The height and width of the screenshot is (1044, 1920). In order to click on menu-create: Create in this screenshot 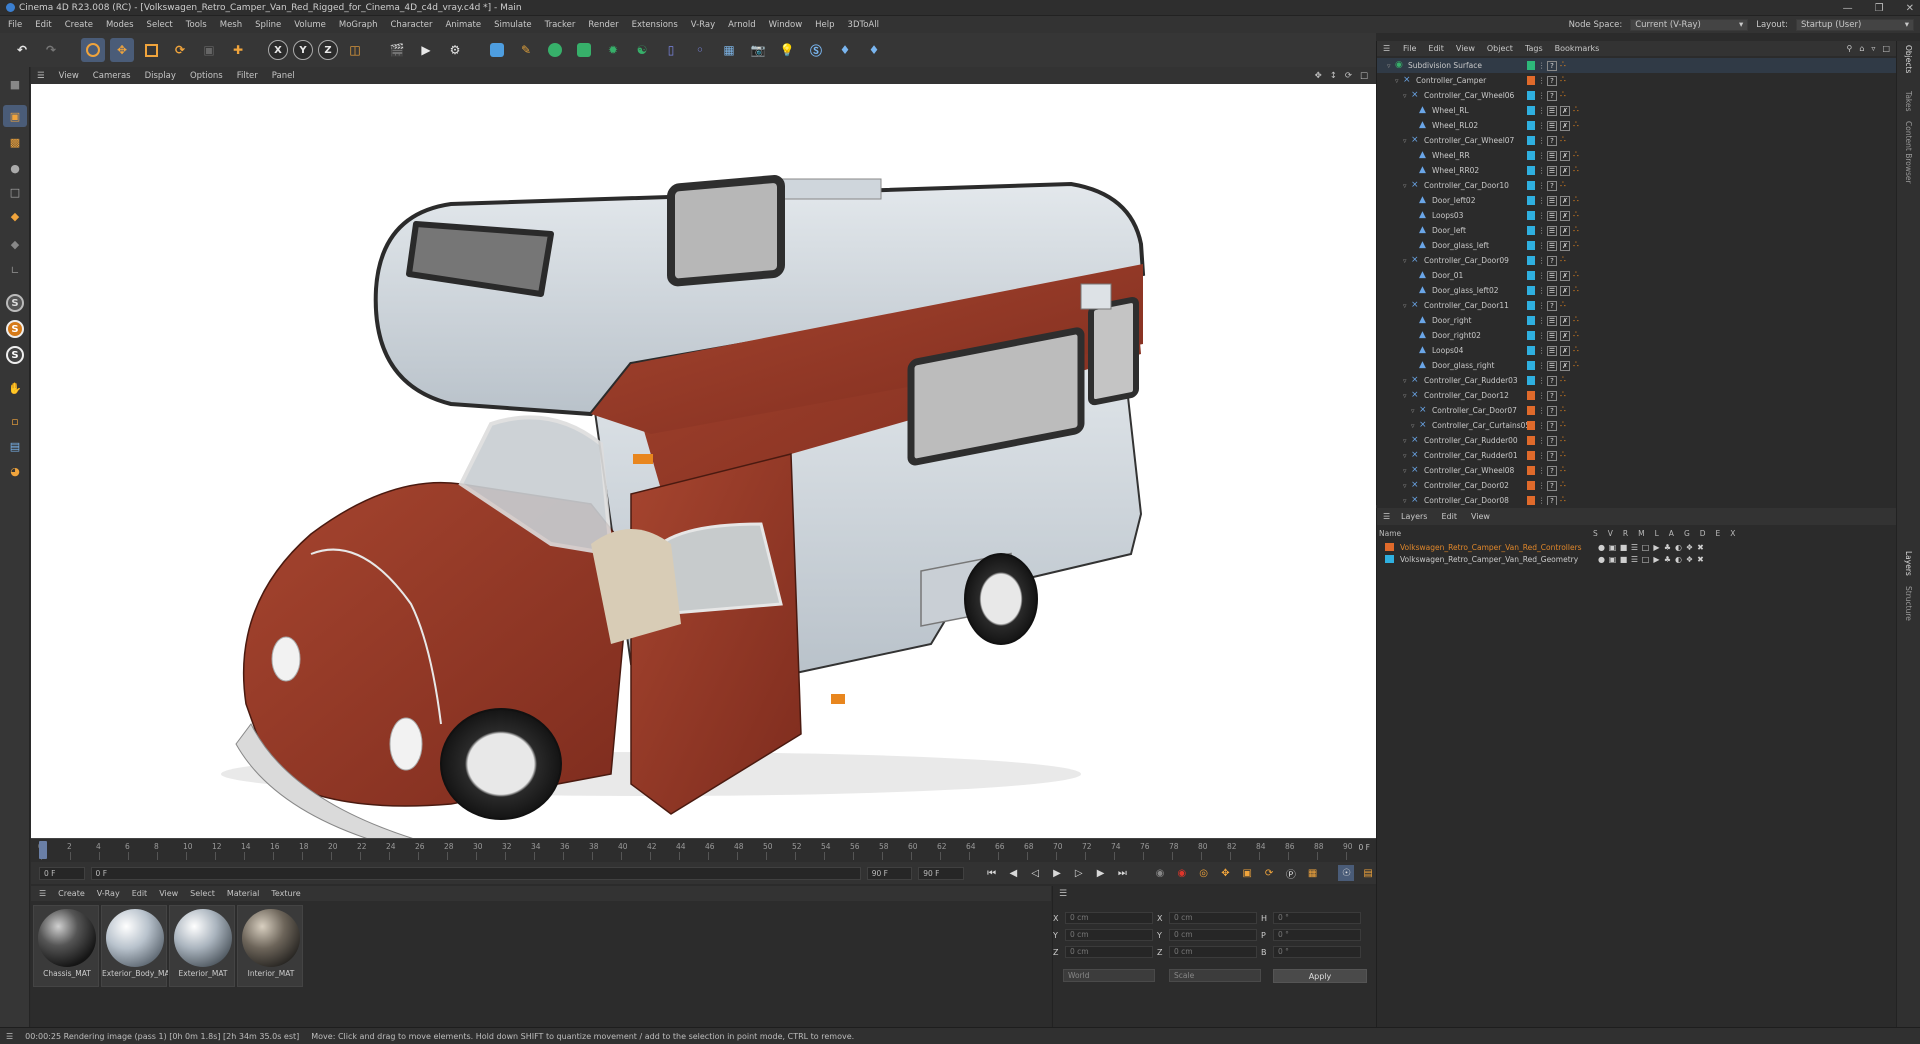, I will do `click(79, 25)`.